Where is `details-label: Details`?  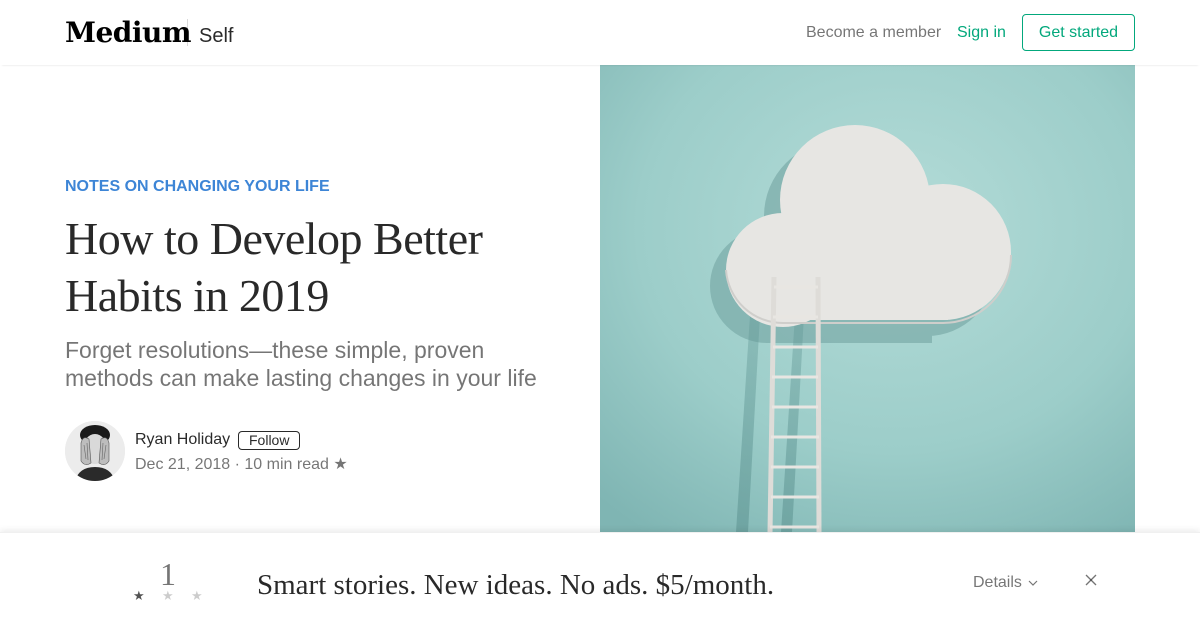 details-label: Details is located at coordinates (997, 582).